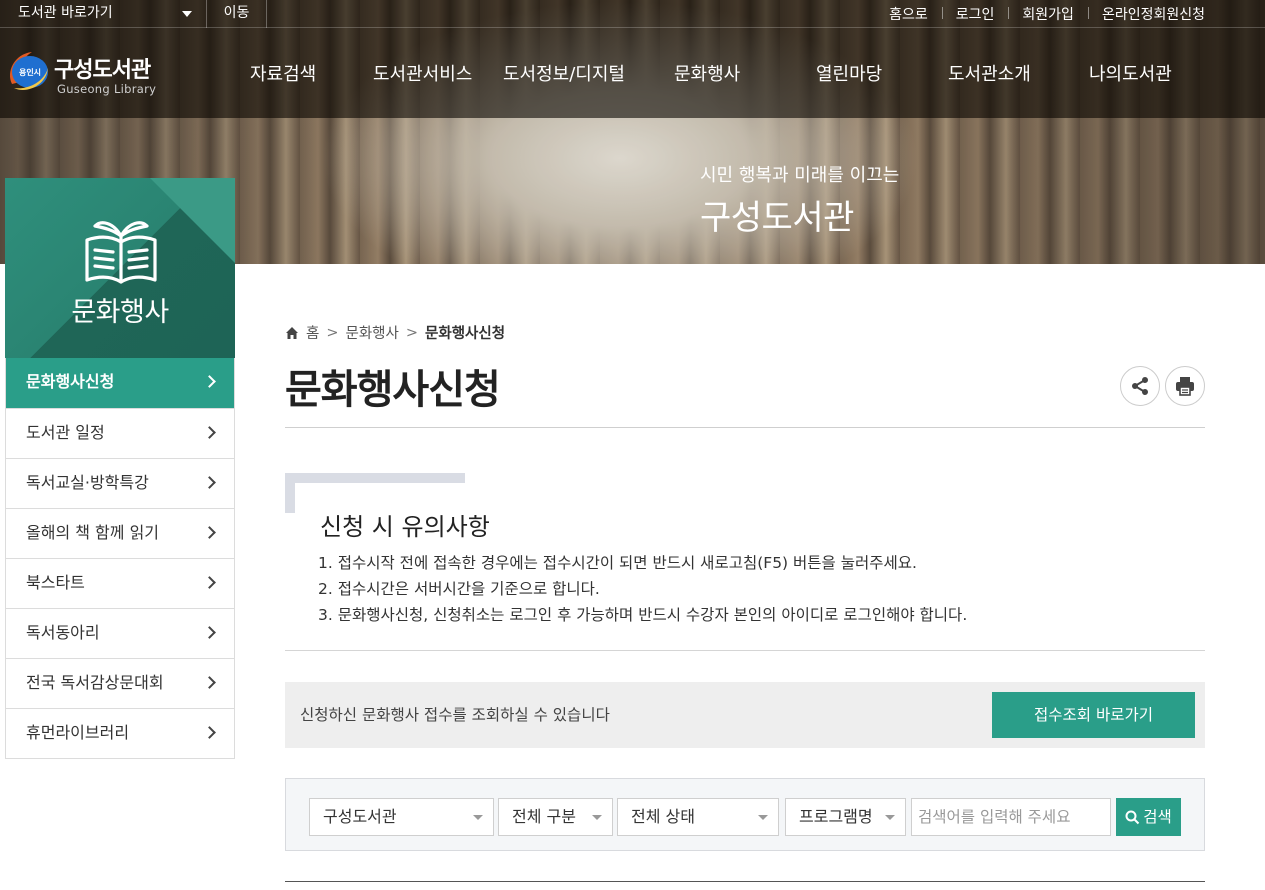 This screenshot has width=1265, height=890. Describe the element at coordinates (1132, 817) in the screenshot. I see `search-icon` at that location.